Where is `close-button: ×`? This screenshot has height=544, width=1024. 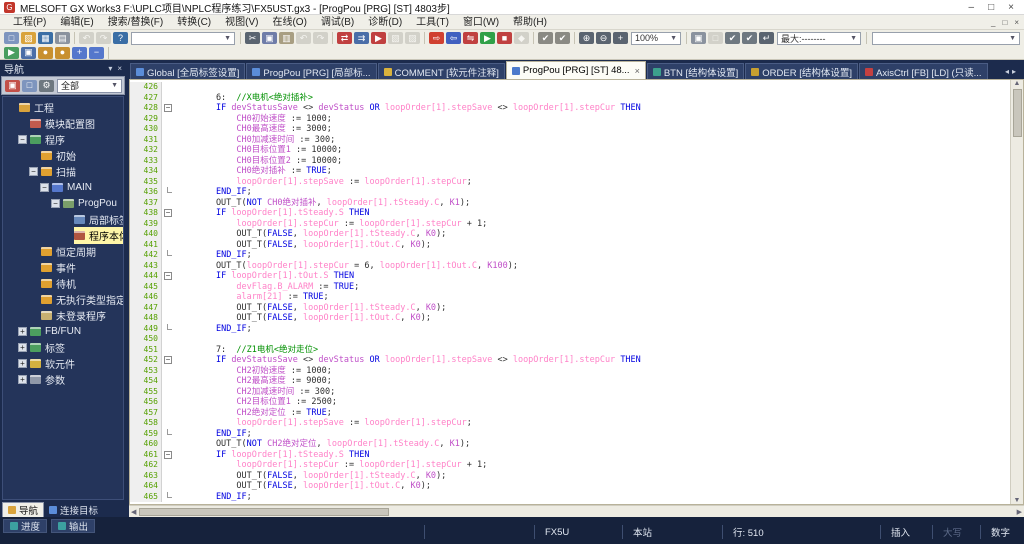 close-button: × is located at coordinates (1011, 7).